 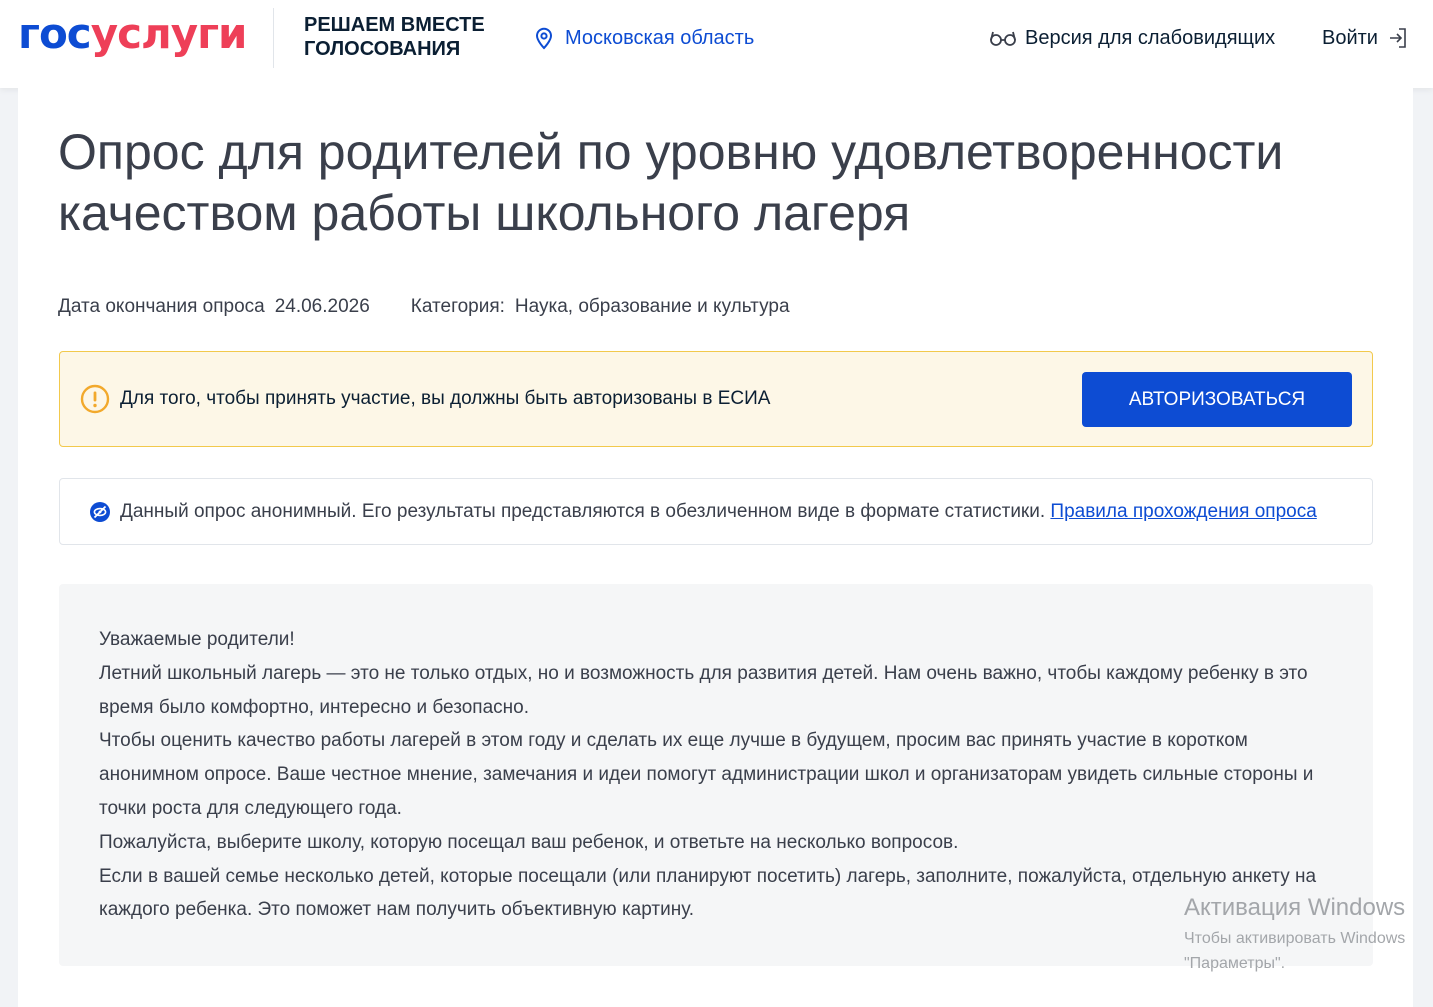 I want to click on intro-greeting: Уважаемые родители!, so click(x=197, y=639).